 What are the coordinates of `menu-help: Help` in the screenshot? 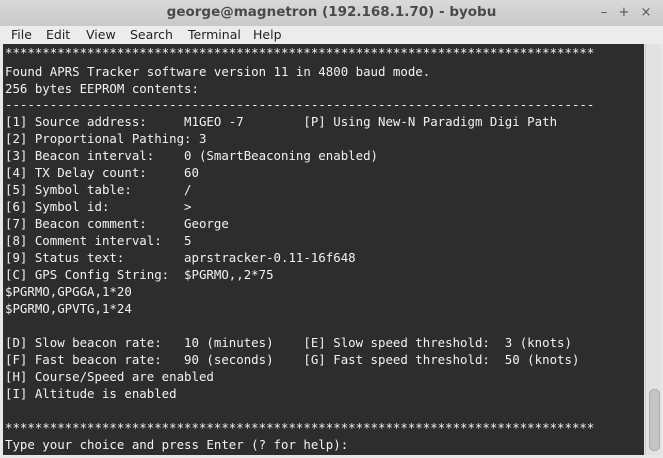 It's located at (267, 34).